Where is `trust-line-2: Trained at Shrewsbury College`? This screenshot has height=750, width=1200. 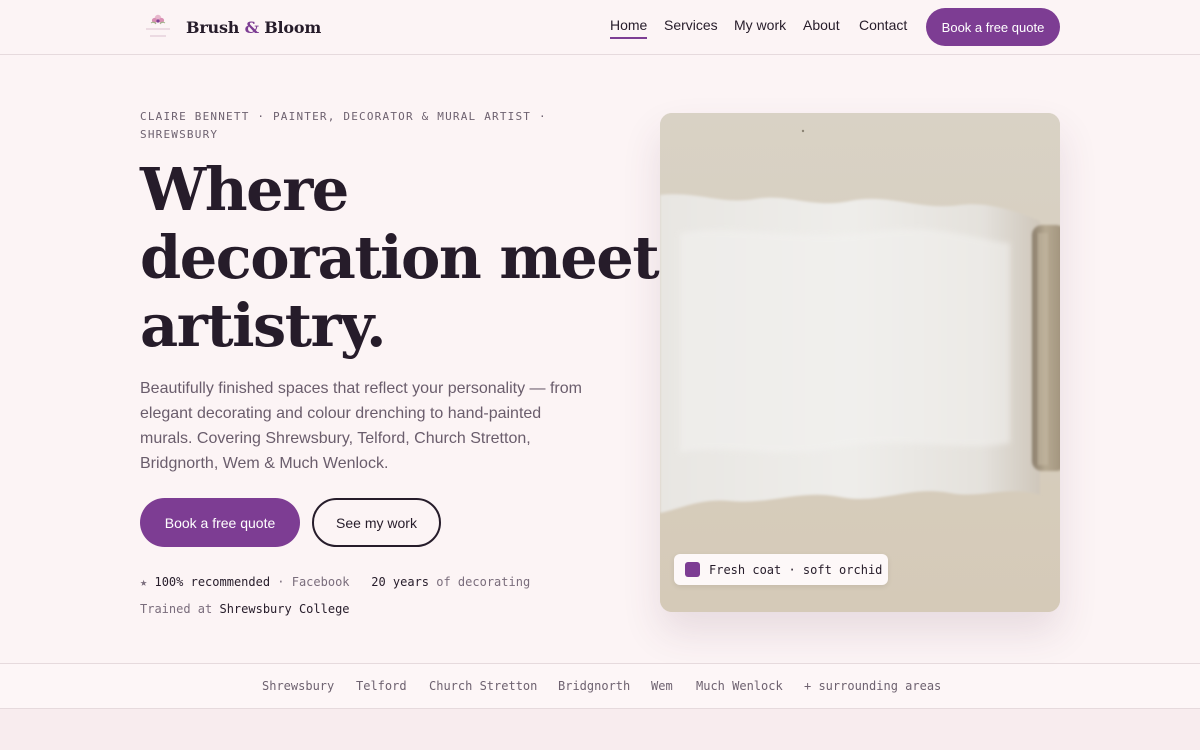 trust-line-2: Trained at Shrewsbury College is located at coordinates (245, 609).